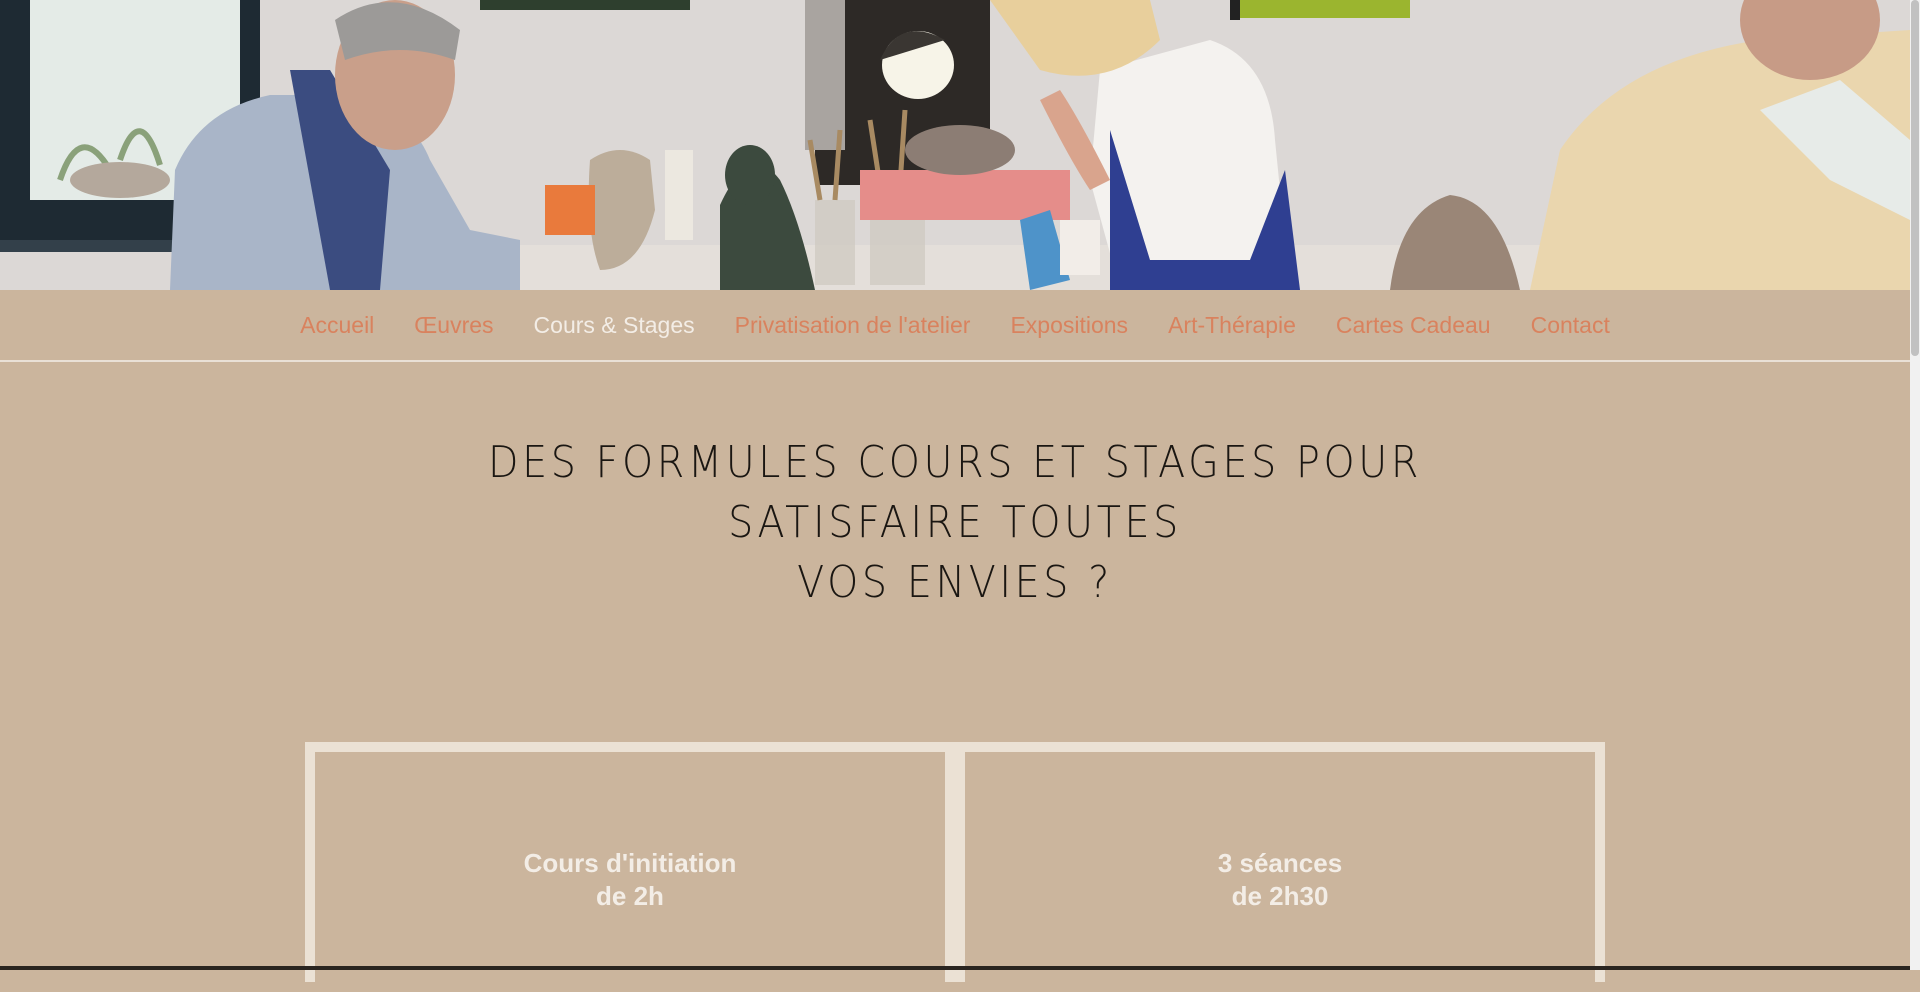 The width and height of the screenshot is (1920, 992). Describe the element at coordinates (337, 325) in the screenshot. I see `nav-item-accueil: Accueil` at that location.